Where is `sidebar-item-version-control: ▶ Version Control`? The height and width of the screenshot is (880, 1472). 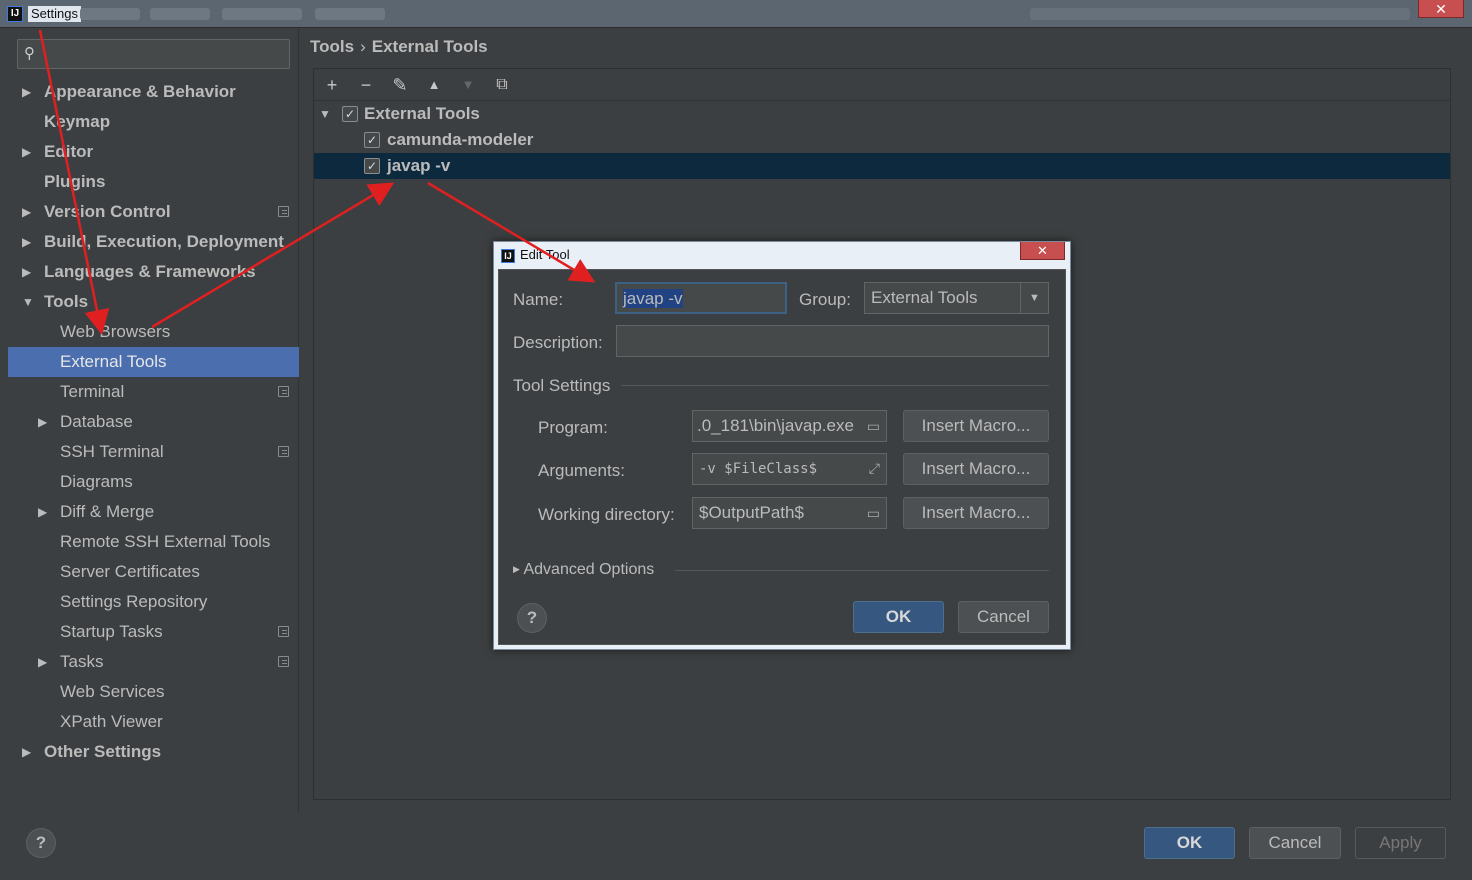
sidebar-item-version-control: ▶ Version Control is located at coordinates (153, 212).